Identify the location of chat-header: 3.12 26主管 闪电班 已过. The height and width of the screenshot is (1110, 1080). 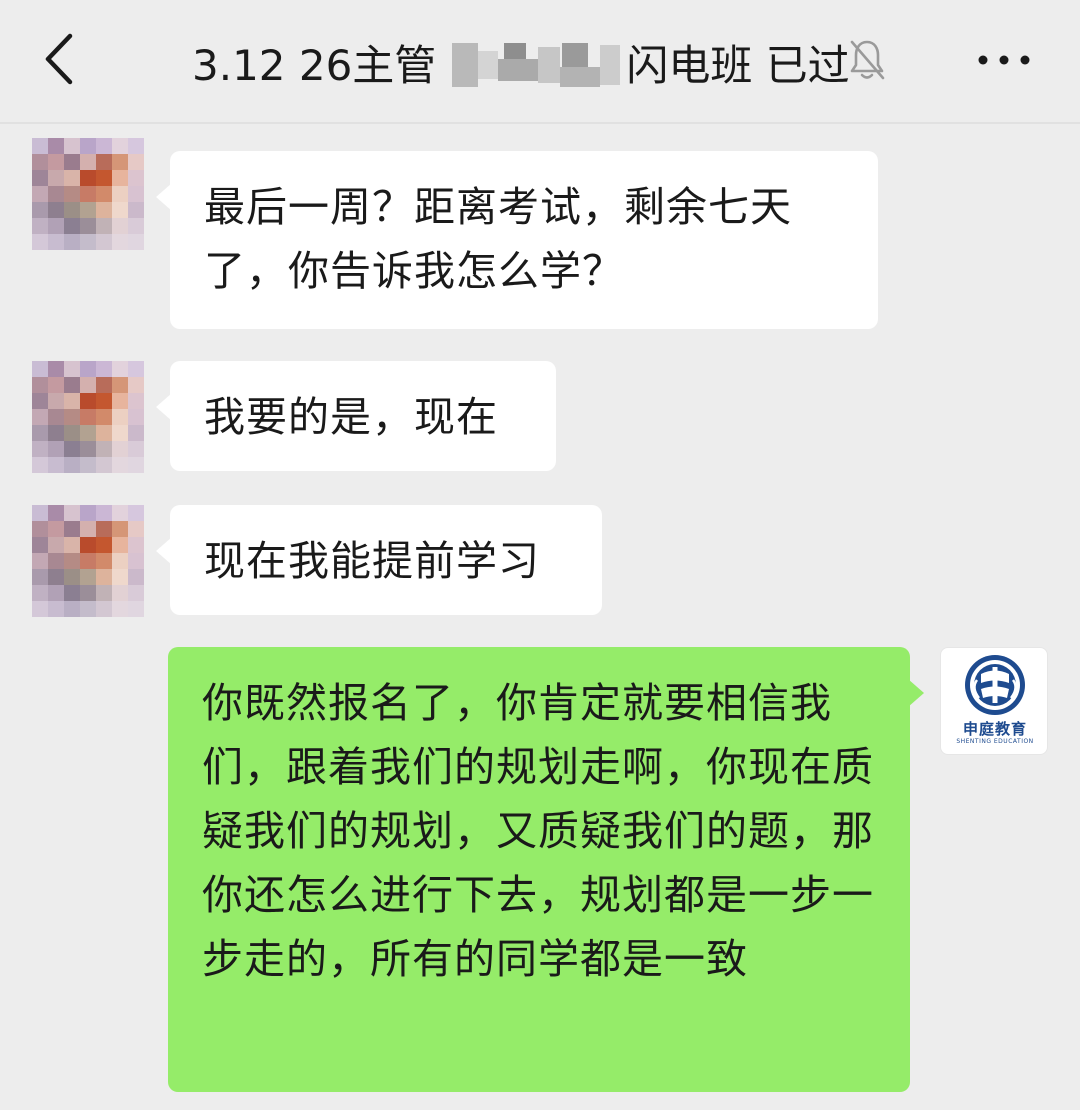
(540, 61).